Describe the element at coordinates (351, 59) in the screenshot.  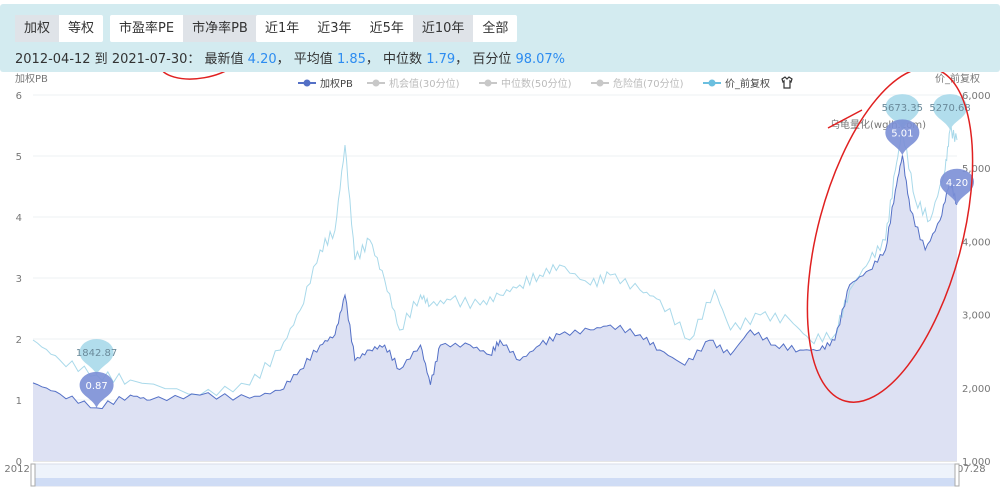
I see `avg-value: 1.85` at that location.